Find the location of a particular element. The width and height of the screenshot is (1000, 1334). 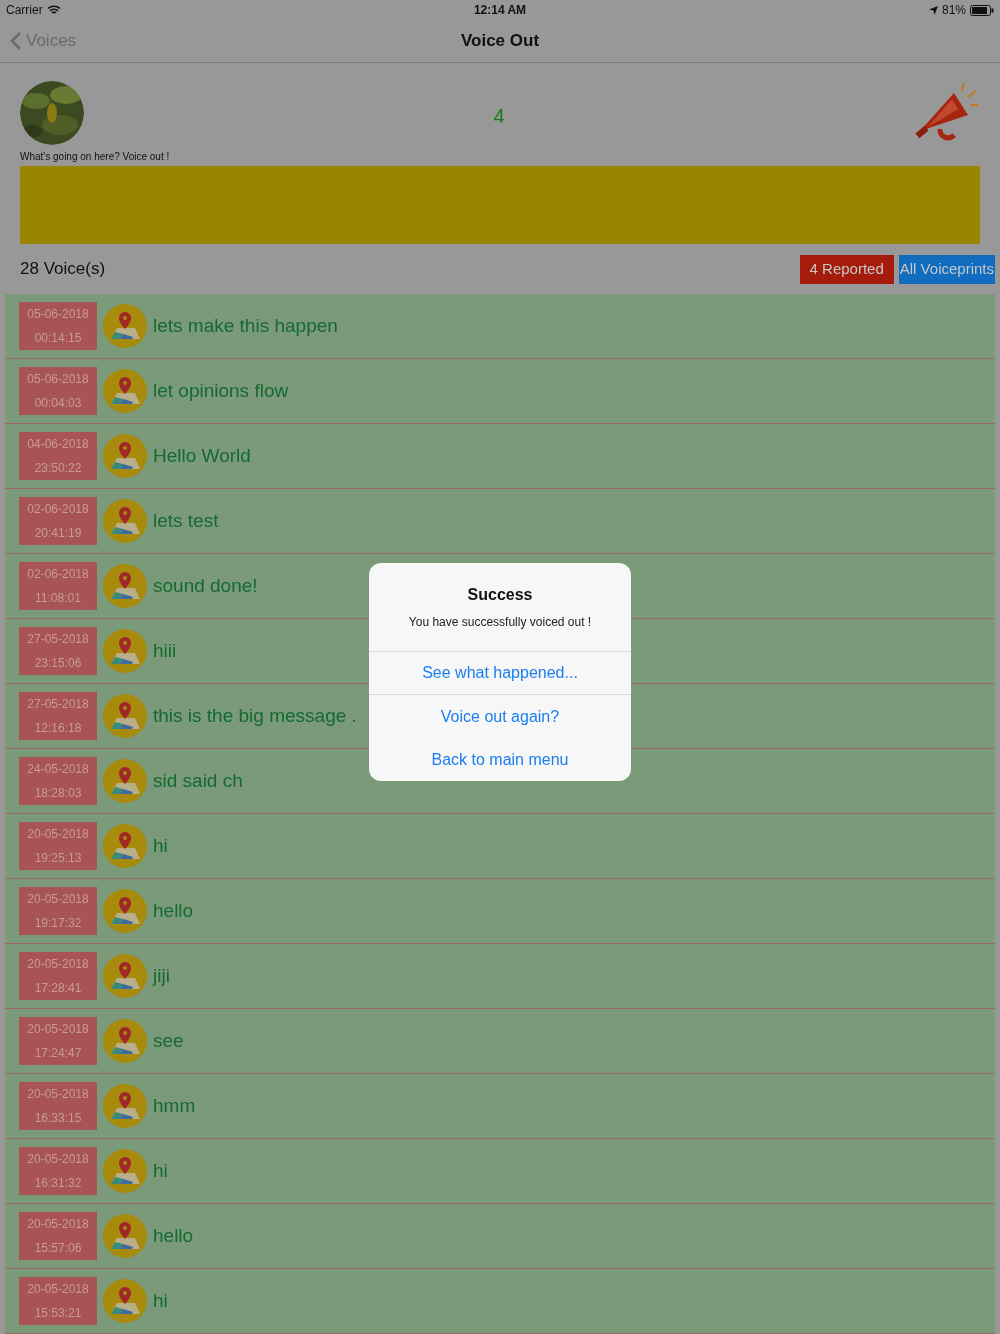

voice-message: sound done! is located at coordinates (205, 586).